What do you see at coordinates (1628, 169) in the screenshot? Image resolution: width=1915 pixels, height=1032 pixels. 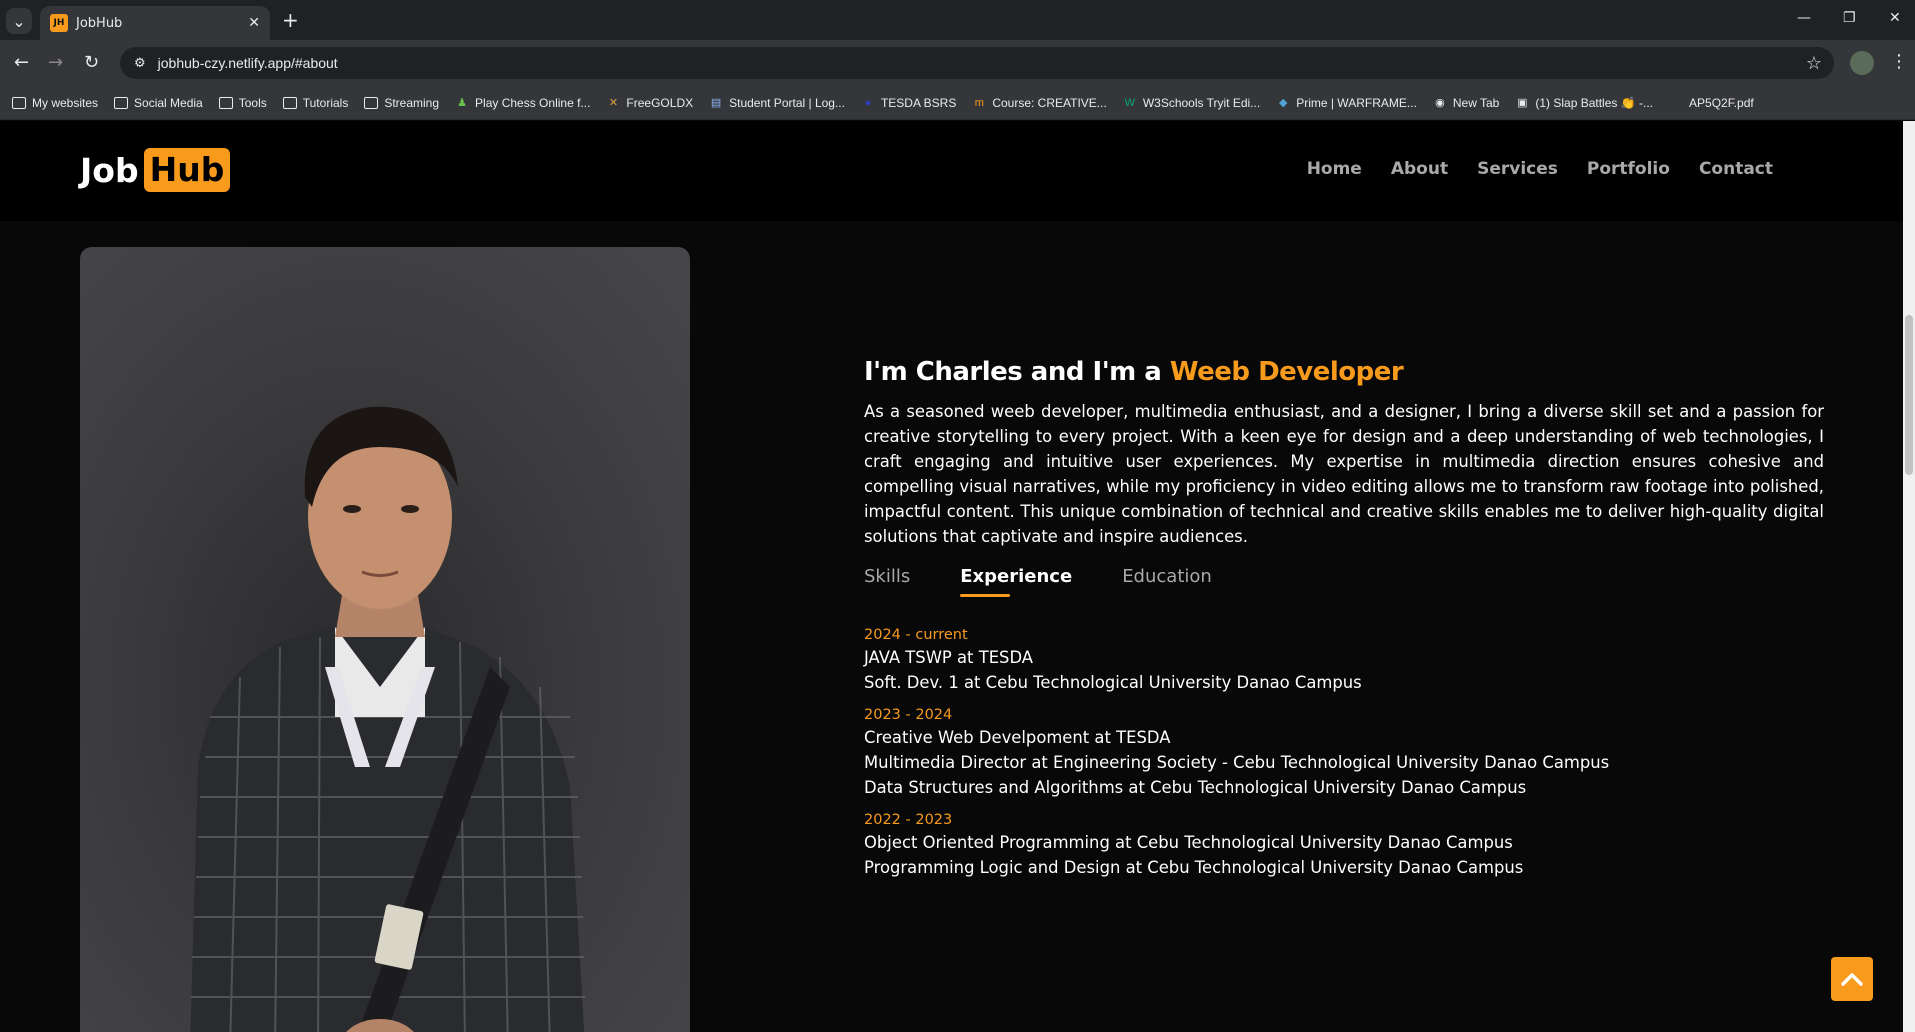 I see `nav-portfolio: Portfolio` at bounding box center [1628, 169].